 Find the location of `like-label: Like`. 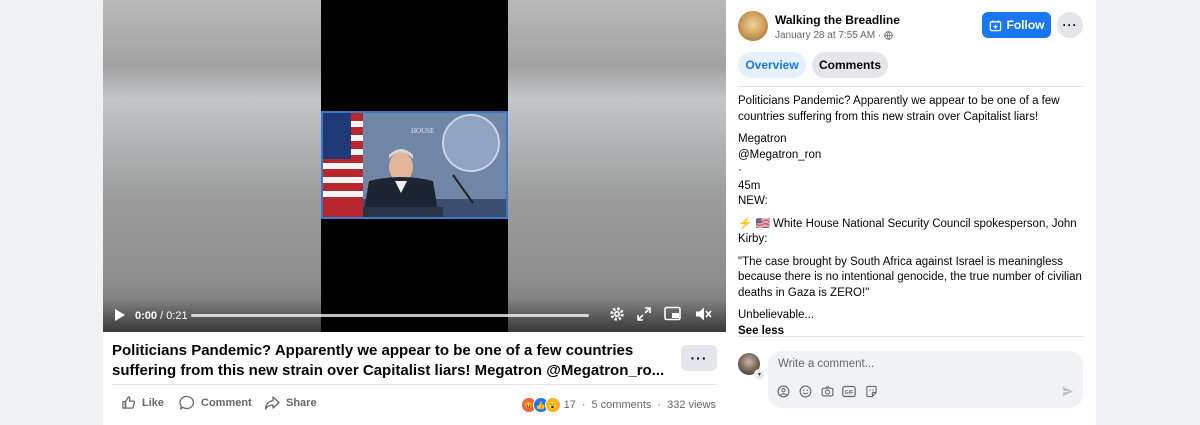

like-label: Like is located at coordinates (153, 402).